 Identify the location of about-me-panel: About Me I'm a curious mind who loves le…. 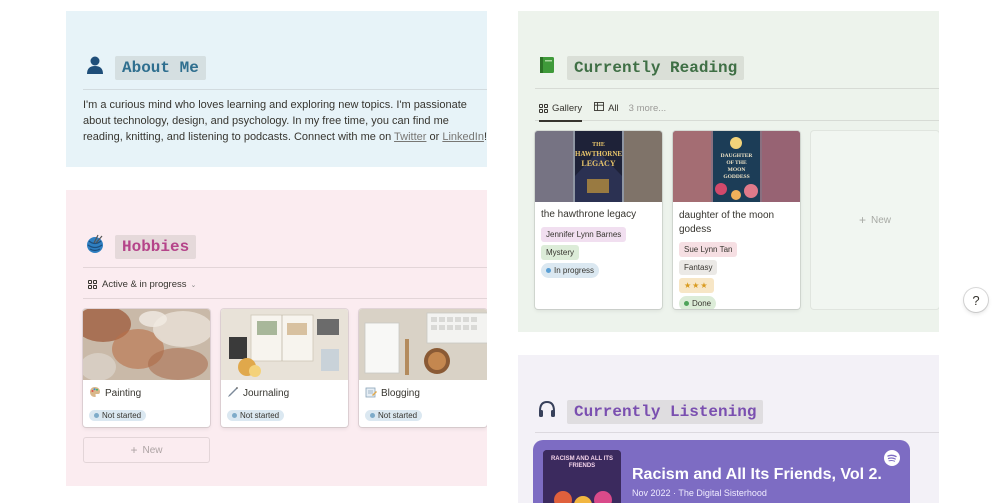
(276, 89).